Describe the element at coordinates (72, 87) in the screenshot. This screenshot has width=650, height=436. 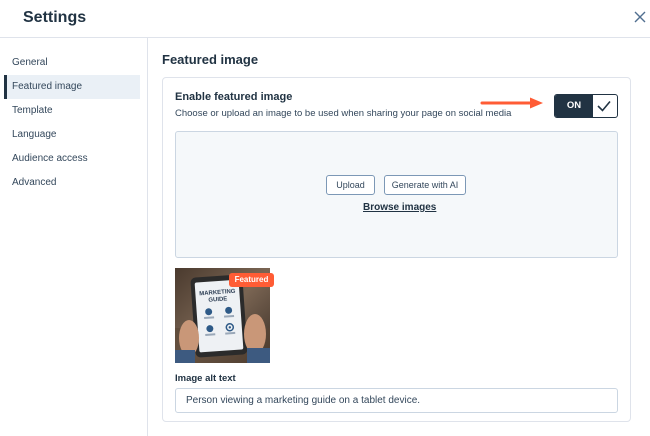
I see `sidebar-item-featured-image: Featured image` at that location.